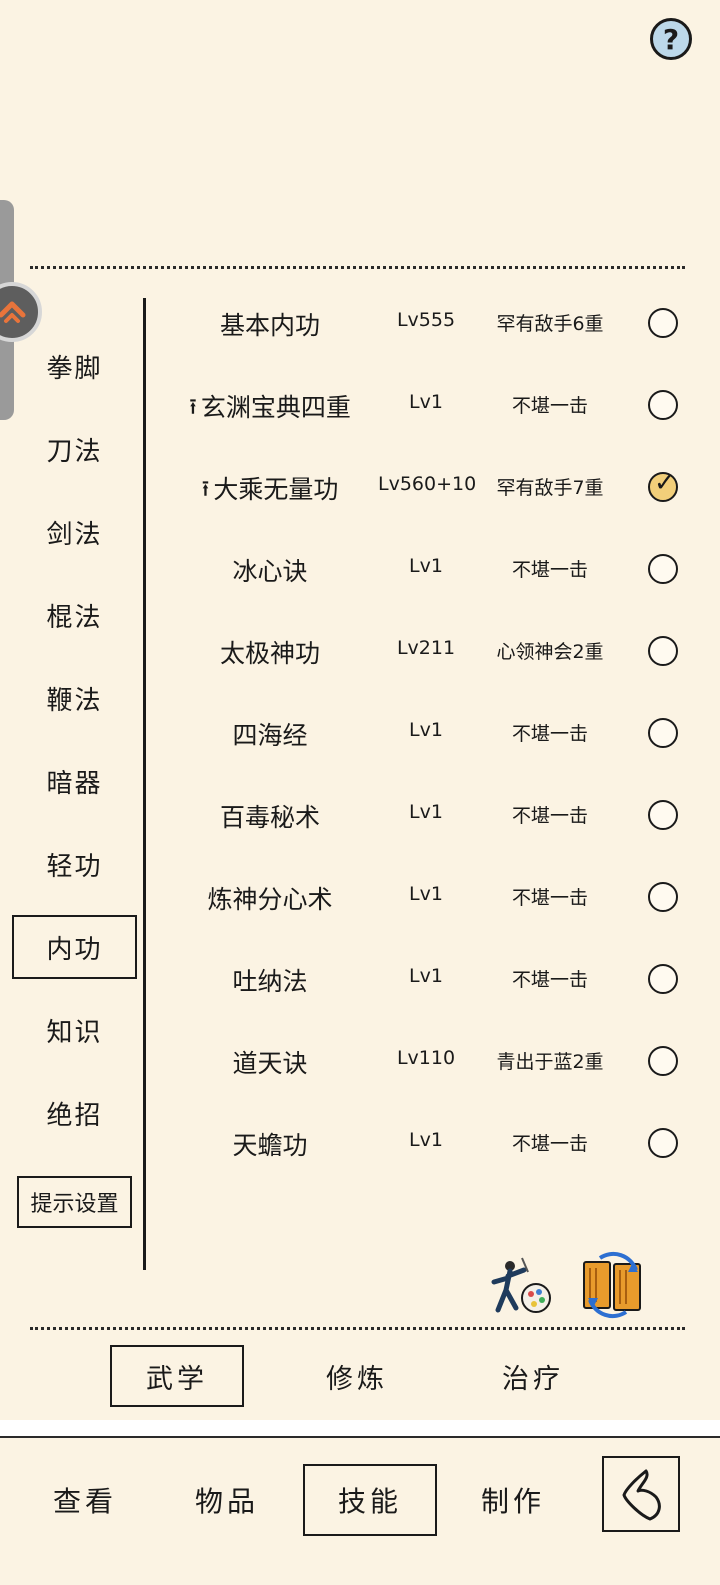 The image size is (720, 1585). I want to click on skill-row: 冰心诀 Lv1 不堪一击, so click(422, 569).